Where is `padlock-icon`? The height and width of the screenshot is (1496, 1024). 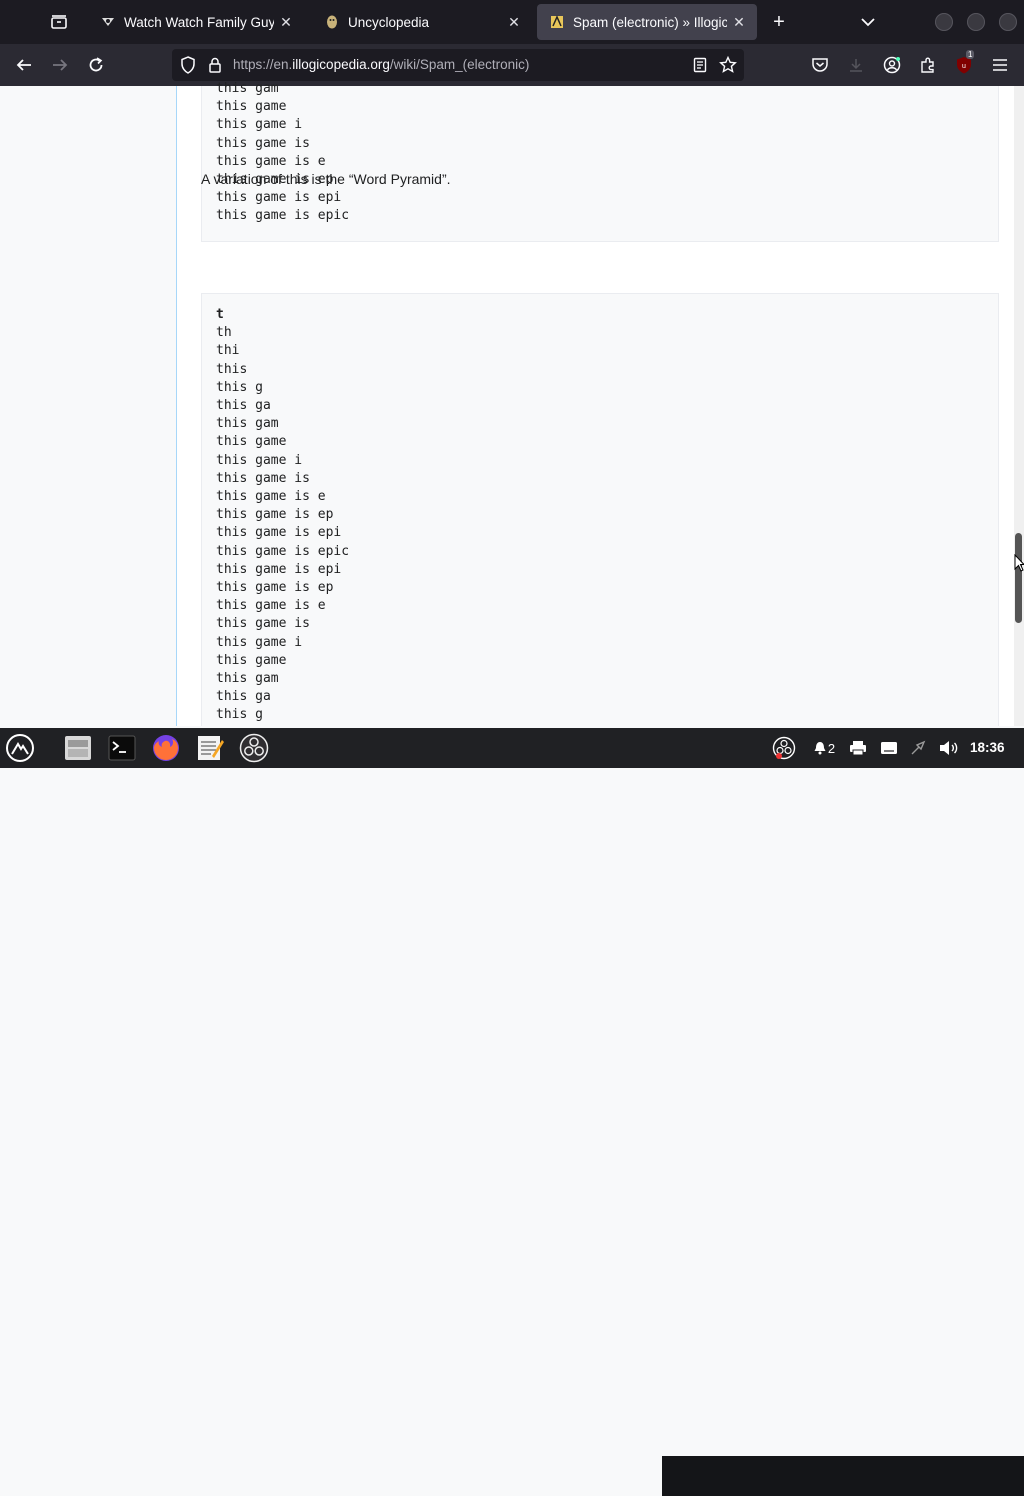 padlock-icon is located at coordinates (215, 65).